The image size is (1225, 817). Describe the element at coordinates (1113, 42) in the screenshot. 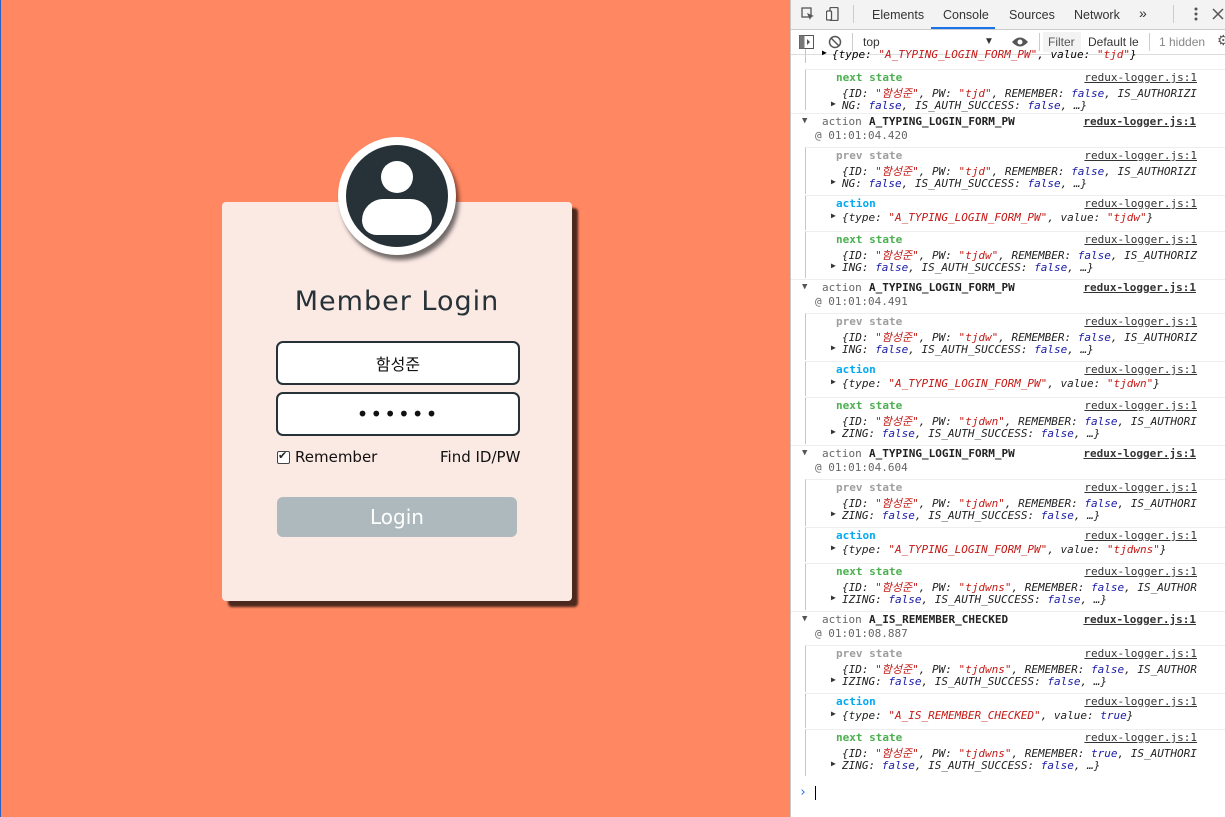

I see `log-levels-select: Default le` at that location.